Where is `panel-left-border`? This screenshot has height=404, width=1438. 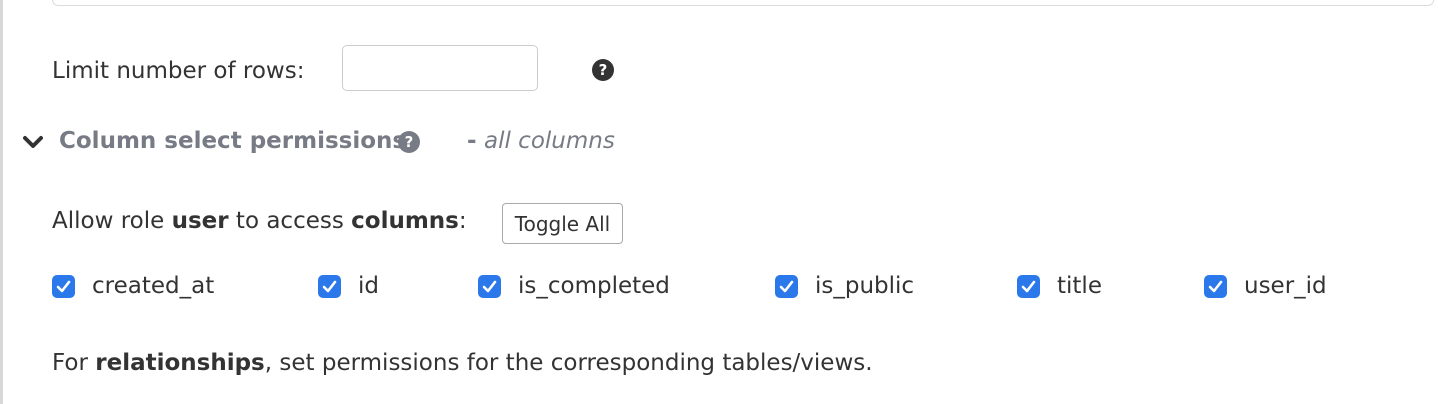 panel-left-border is located at coordinates (1, 202).